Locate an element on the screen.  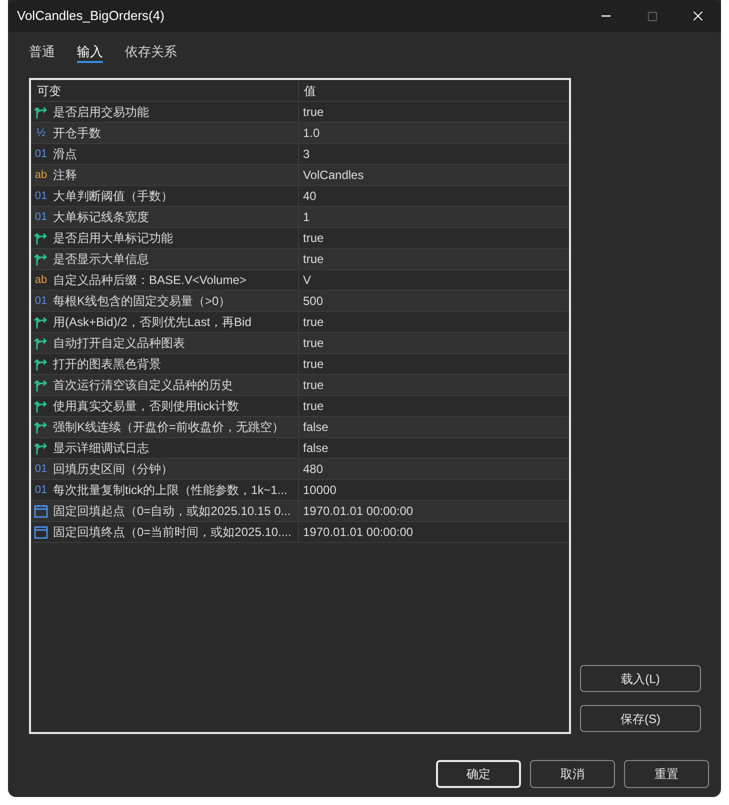
parameter-name: 打开的图表黑色背景 is located at coordinates (107, 364).